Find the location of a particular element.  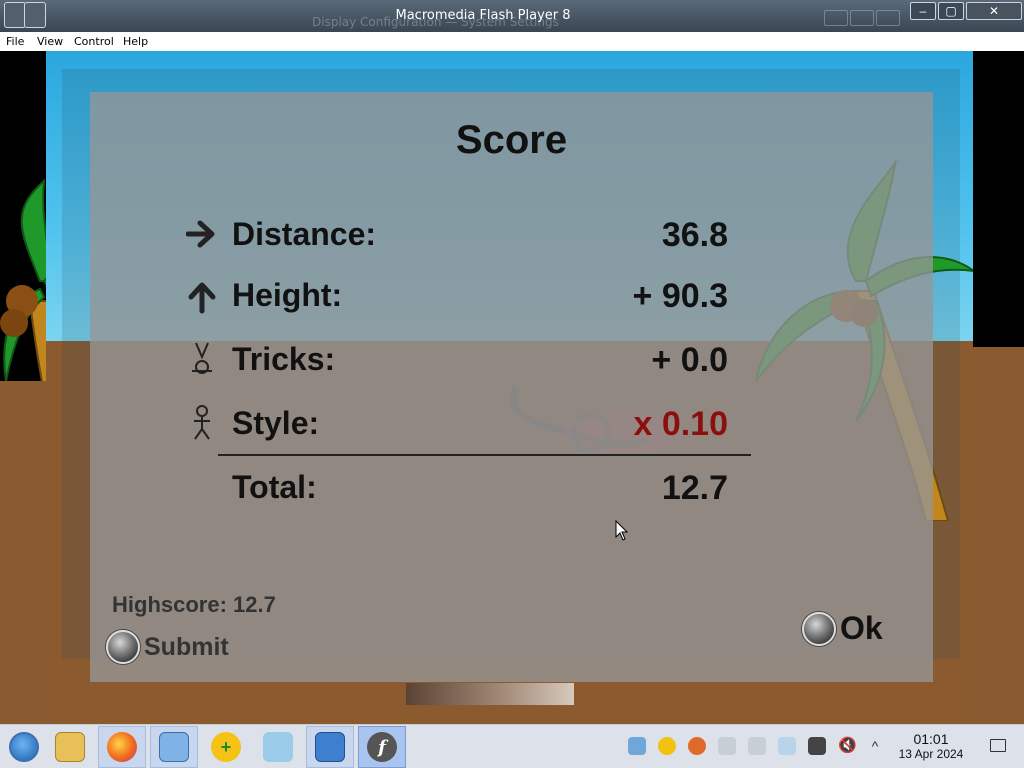

clock-date: 13 Apr 2024 is located at coordinates (931, 754).